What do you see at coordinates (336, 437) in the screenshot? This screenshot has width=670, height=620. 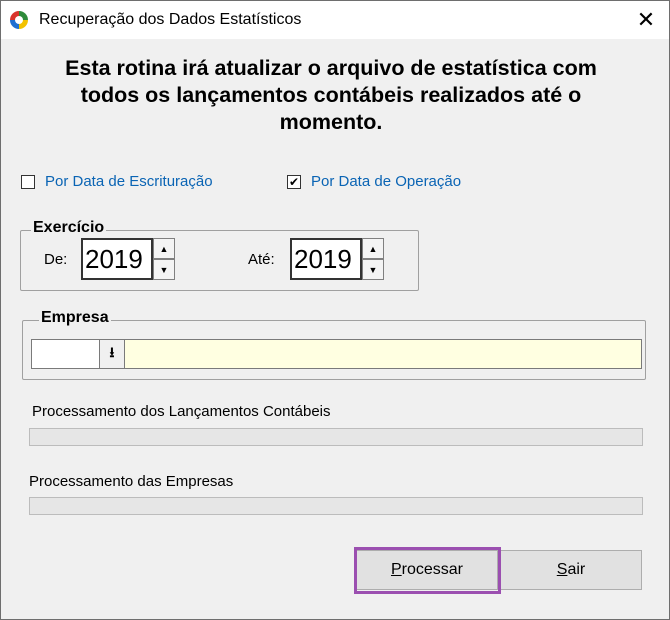 I see `lancamentos-progress-bar` at bounding box center [336, 437].